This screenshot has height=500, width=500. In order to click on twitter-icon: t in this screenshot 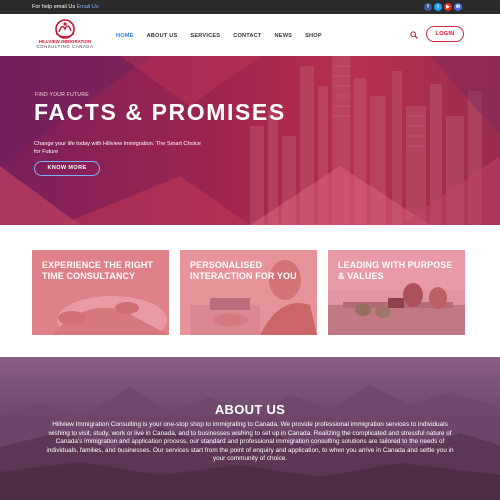, I will do `click(438, 7)`.